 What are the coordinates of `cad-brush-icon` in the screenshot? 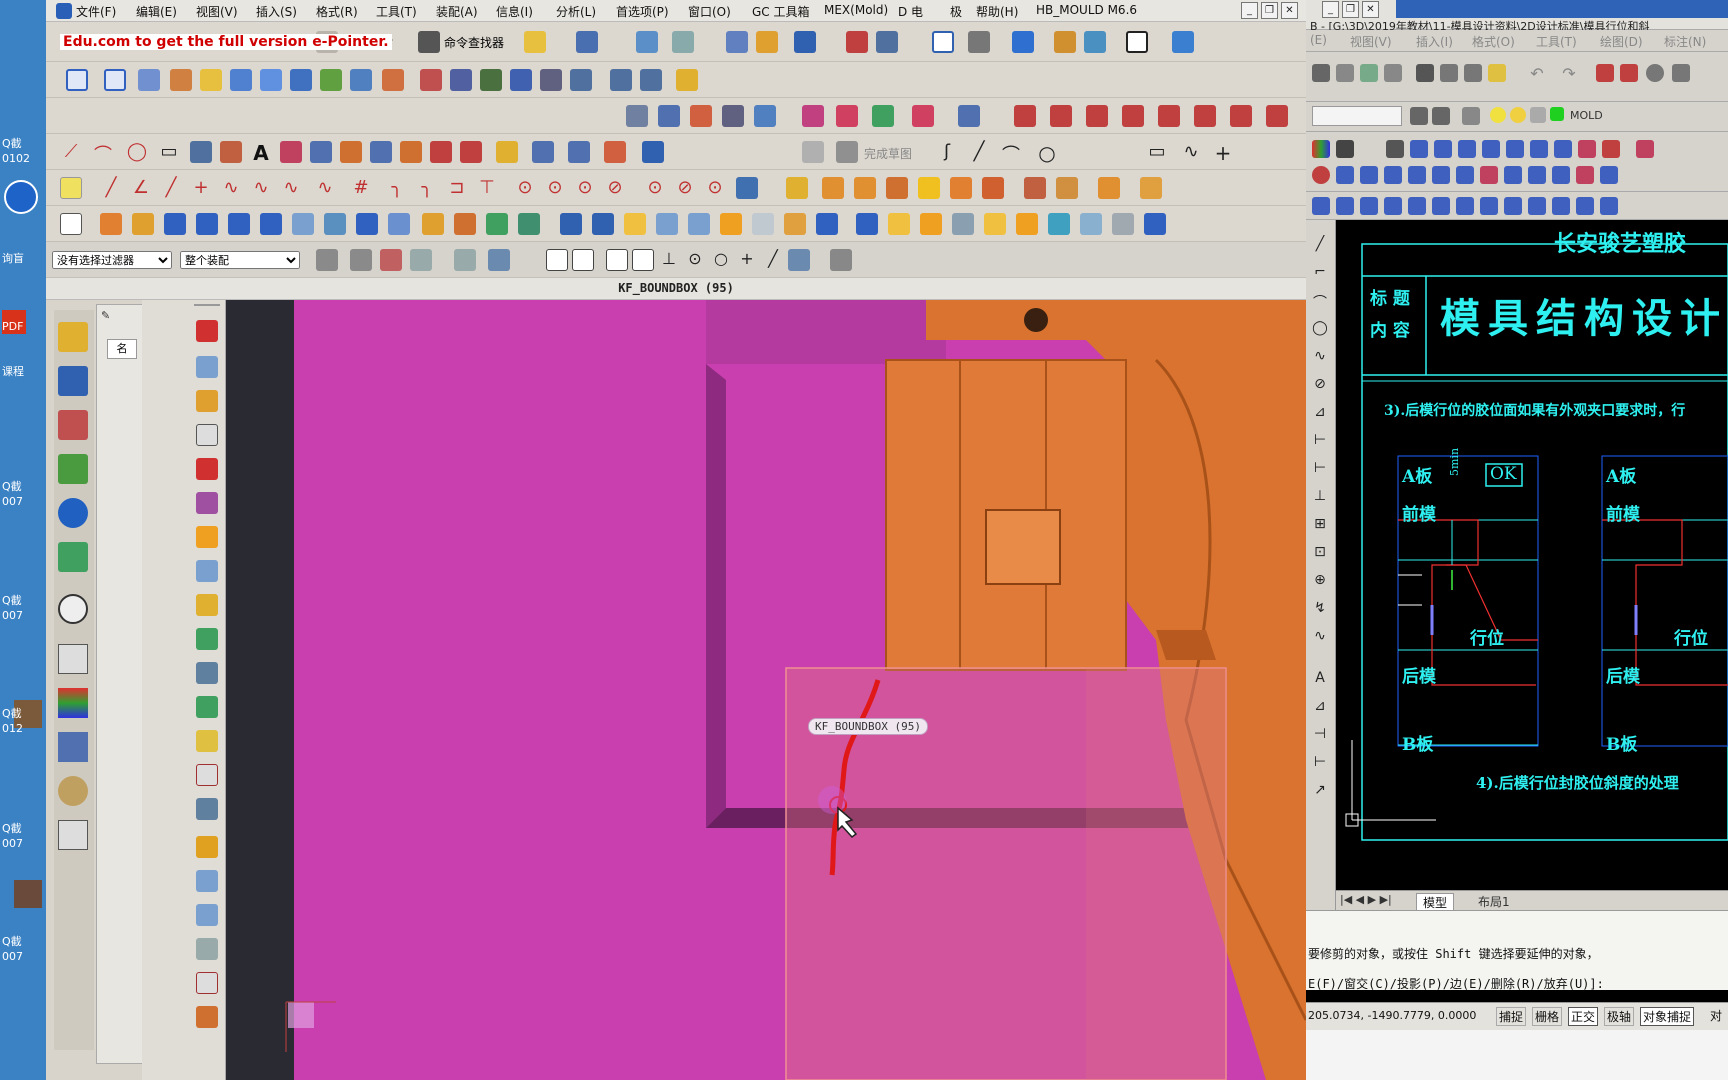 It's located at (1497, 73).